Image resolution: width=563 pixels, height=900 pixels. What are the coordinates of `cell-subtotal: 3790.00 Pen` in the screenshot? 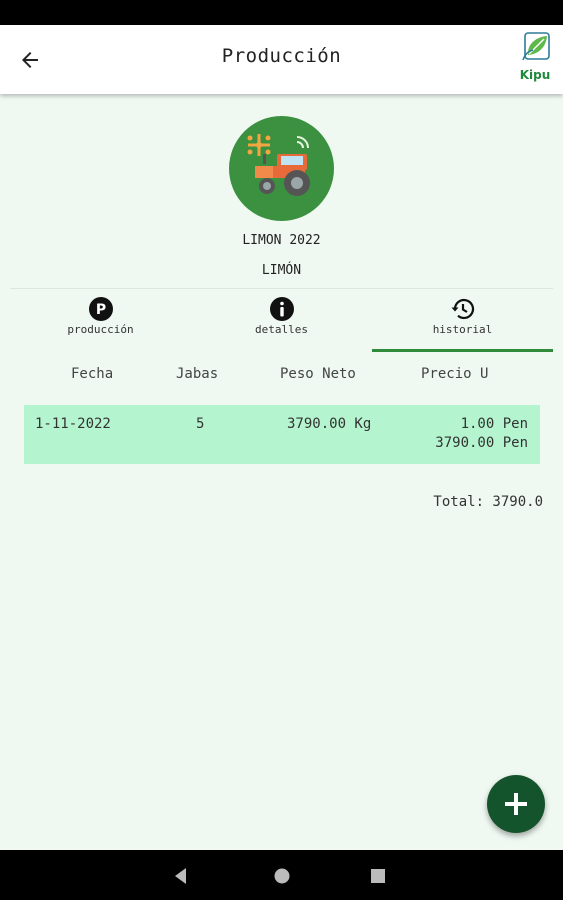 It's located at (481, 443).